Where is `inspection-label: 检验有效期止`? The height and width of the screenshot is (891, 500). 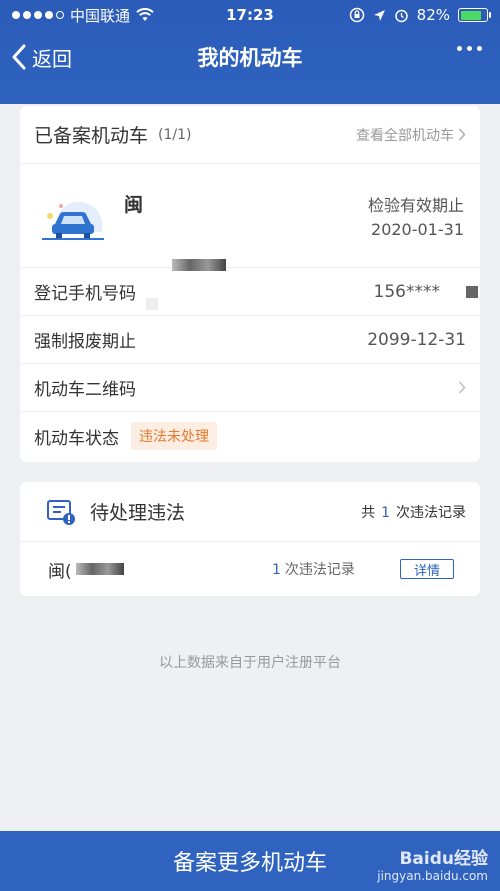 inspection-label: 检验有效期止 is located at coordinates (415, 205).